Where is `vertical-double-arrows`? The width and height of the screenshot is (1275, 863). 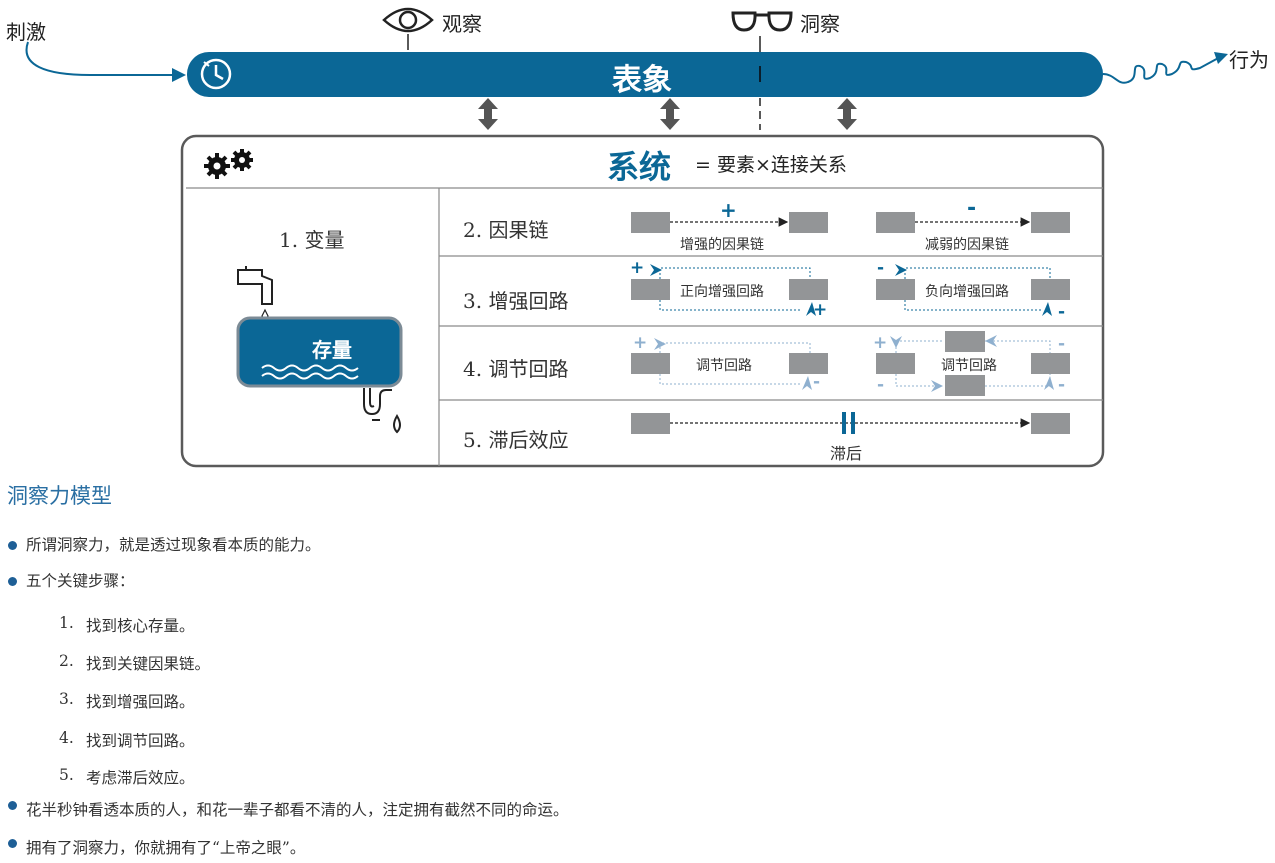
vertical-double-arrows is located at coordinates (667, 114).